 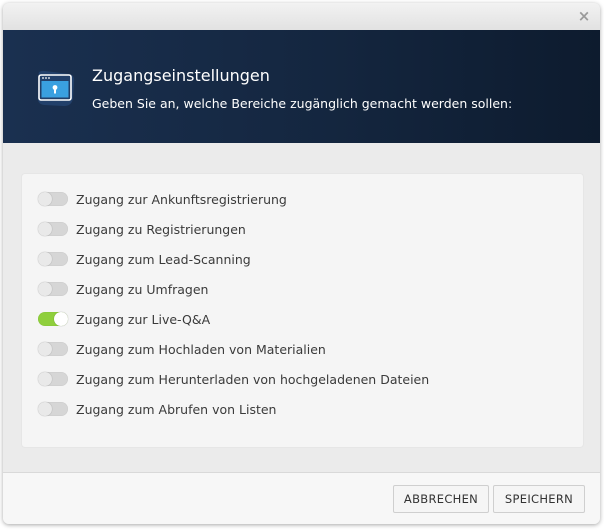 I want to click on toggle-row-arrival-registration: Zugang zur Ankunftsregistrierung, so click(x=162, y=199).